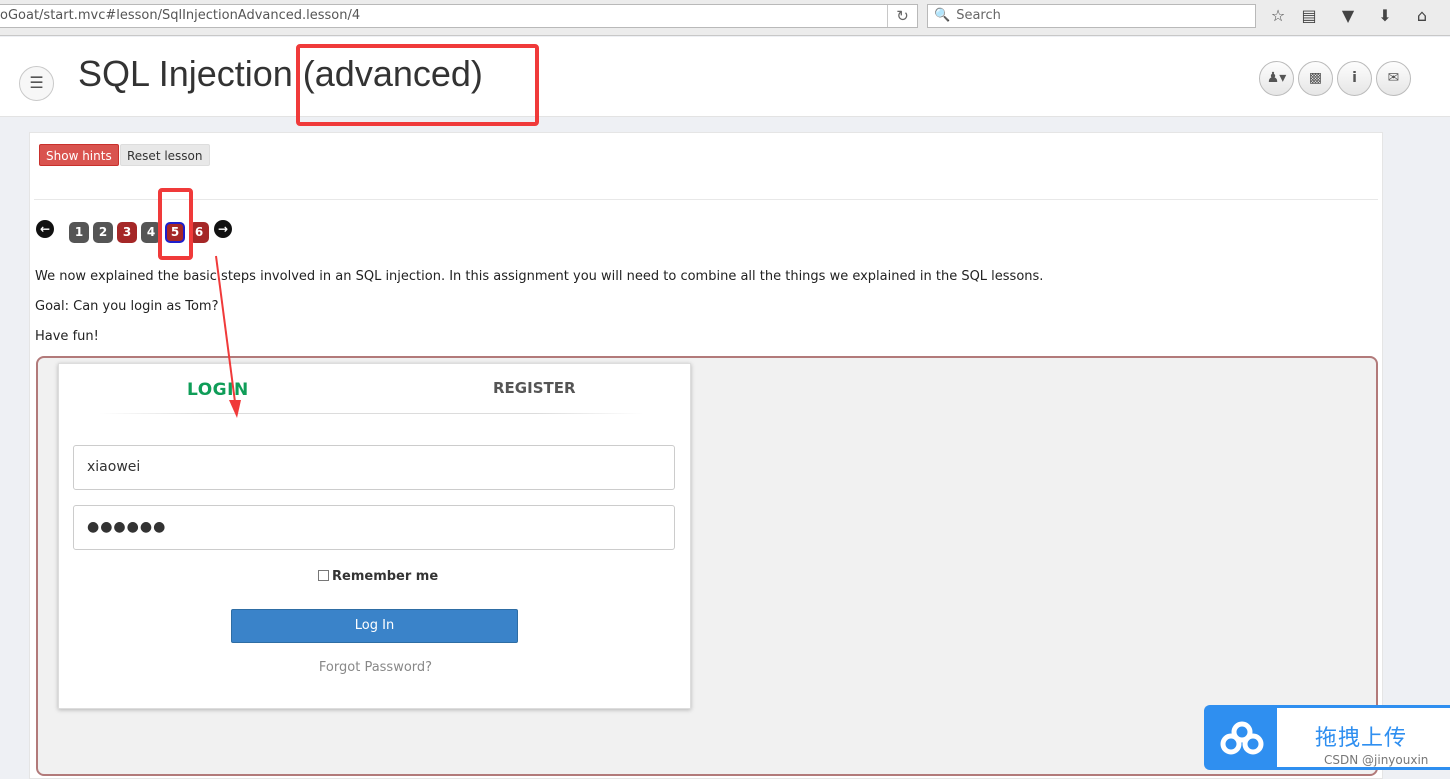 This screenshot has height=779, width=1450. Describe the element at coordinates (323, 575) in the screenshot. I see `remember-me-checkbox` at that location.